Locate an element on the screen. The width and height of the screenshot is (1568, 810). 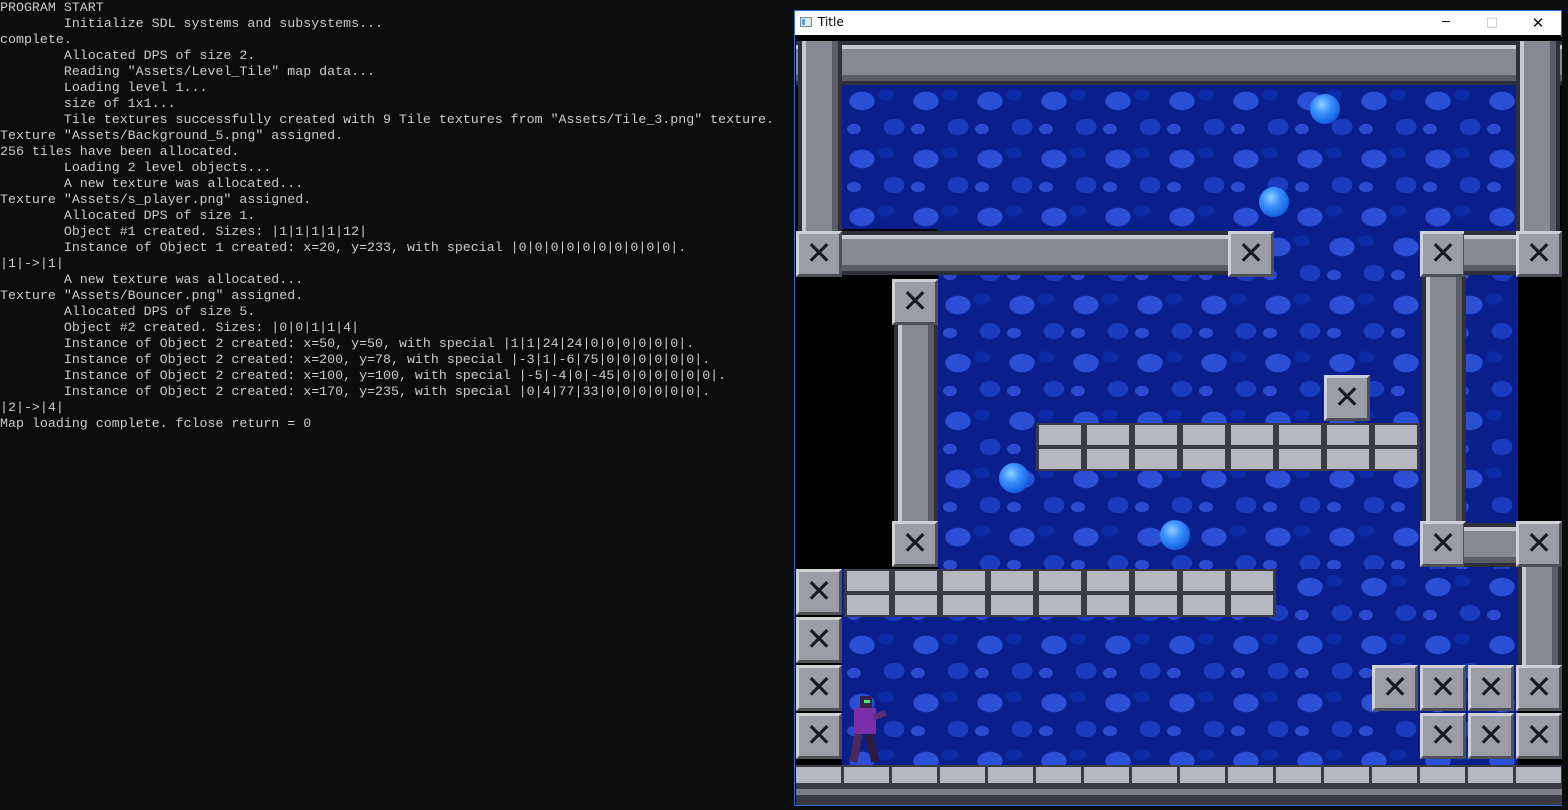
console-line: Allocated DPS of size 1. is located at coordinates (128, 215).